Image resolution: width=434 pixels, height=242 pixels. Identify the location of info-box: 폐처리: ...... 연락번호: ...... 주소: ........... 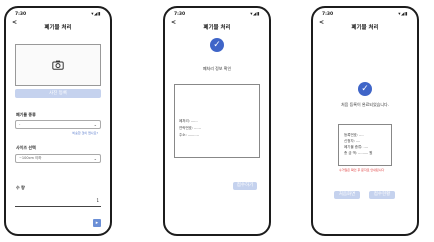
(217, 121).